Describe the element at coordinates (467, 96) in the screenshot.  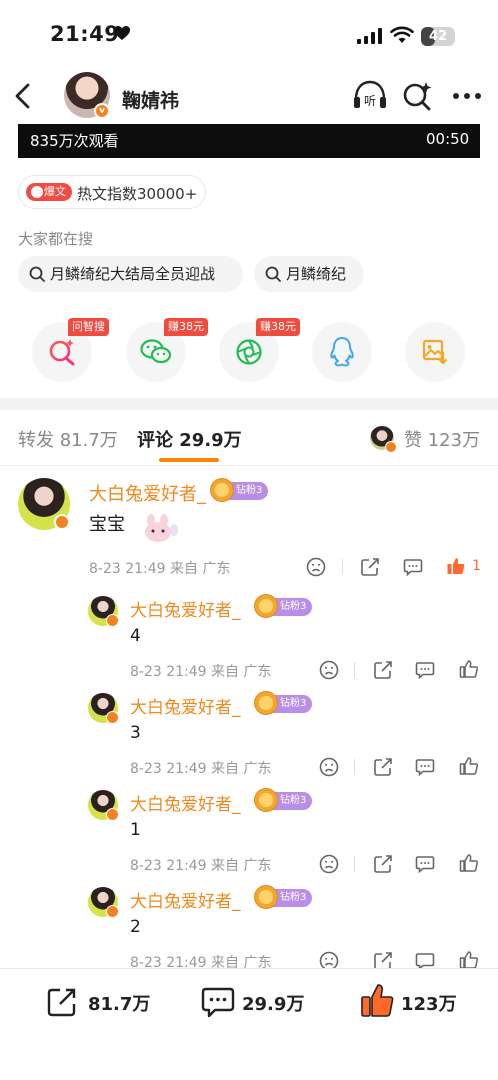
I see `more-icon` at that location.